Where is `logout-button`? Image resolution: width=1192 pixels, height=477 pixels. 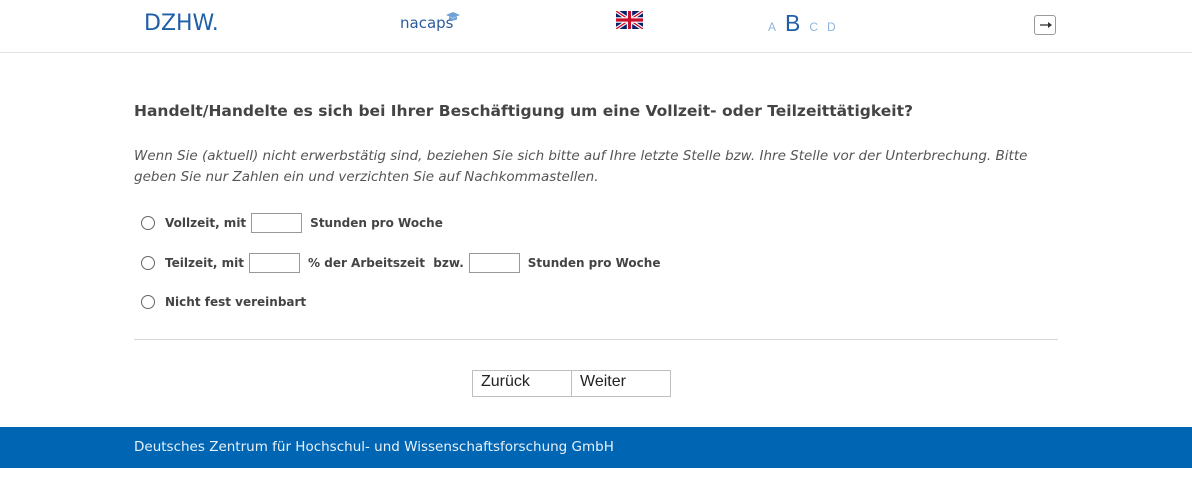
logout-button is located at coordinates (1045, 25).